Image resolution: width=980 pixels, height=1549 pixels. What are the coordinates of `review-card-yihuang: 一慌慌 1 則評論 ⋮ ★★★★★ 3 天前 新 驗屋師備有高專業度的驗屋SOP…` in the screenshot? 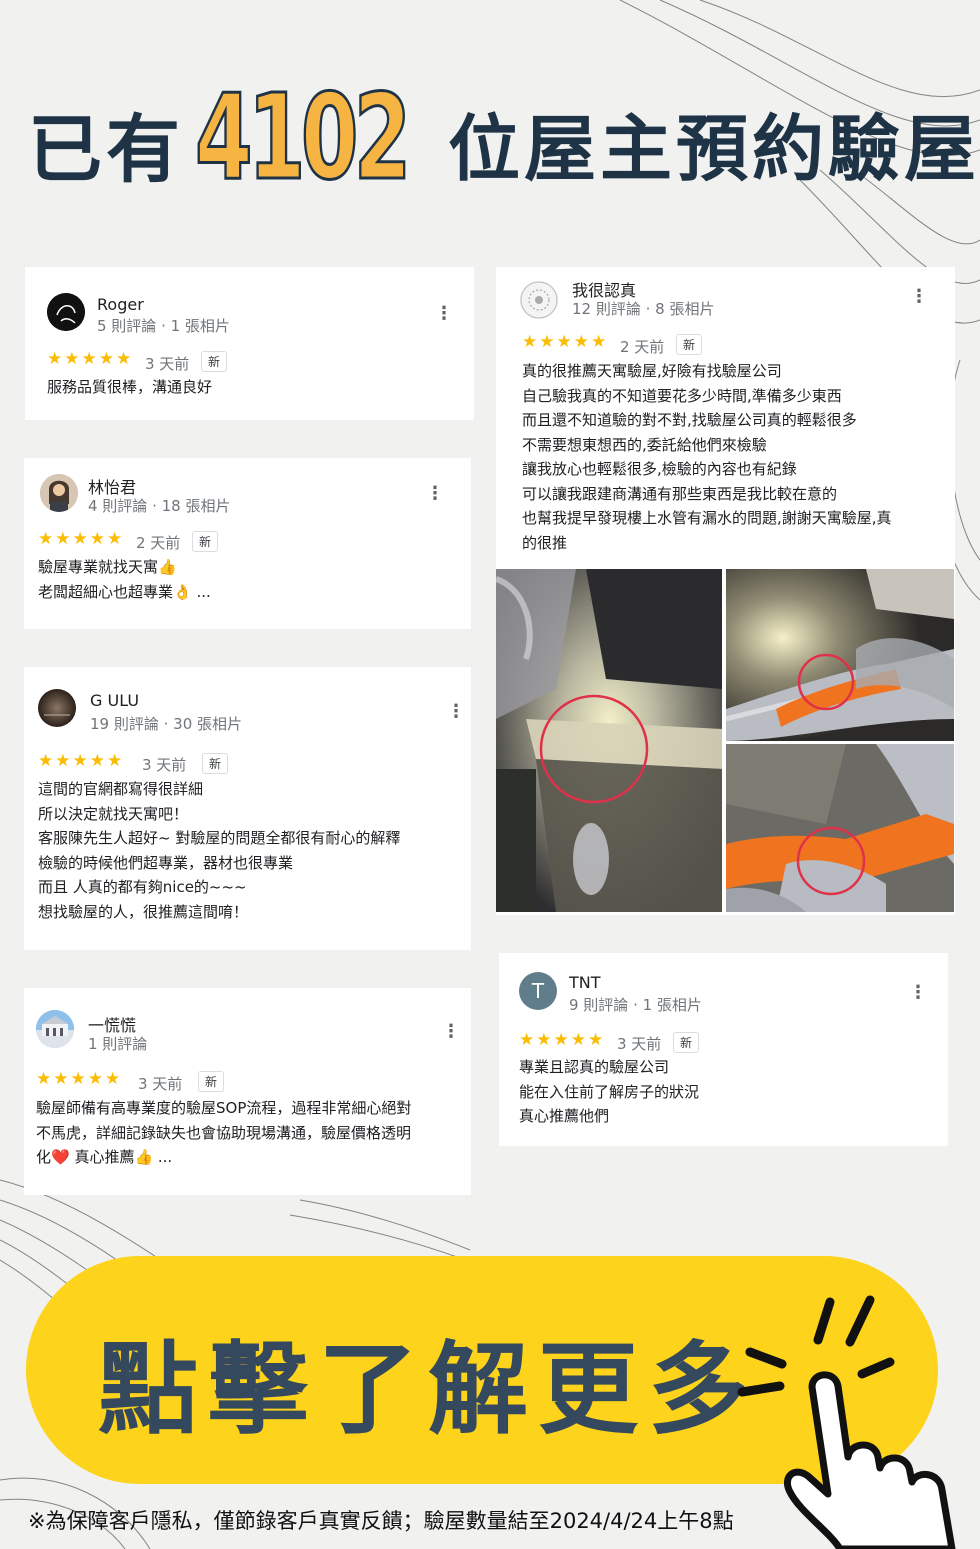 It's located at (247, 1091).